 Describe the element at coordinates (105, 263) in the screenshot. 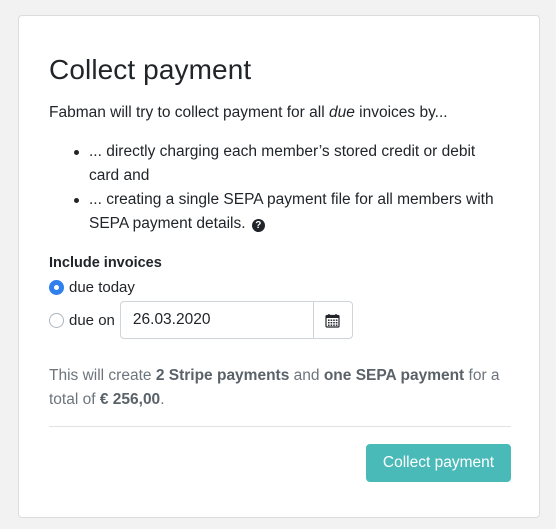

I see `include-invoices-label: Include invoices` at that location.